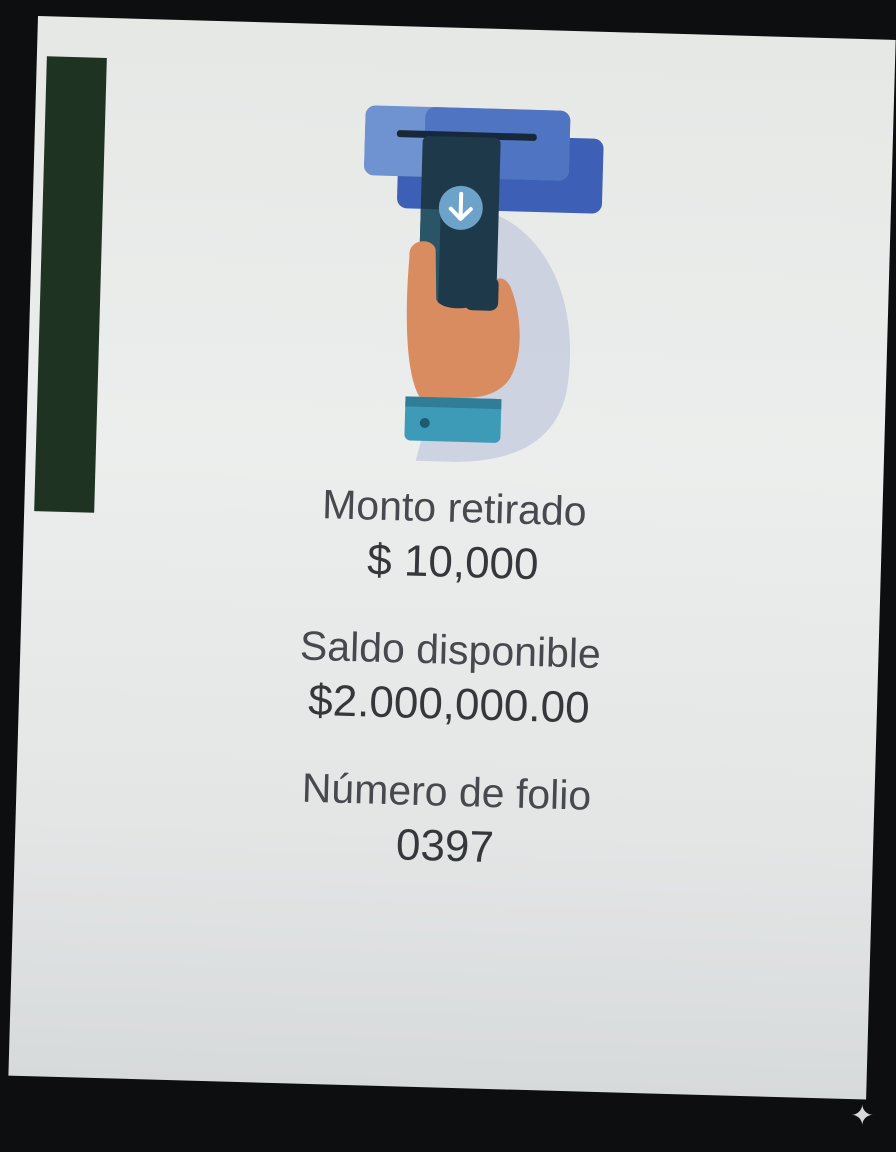 The height and width of the screenshot is (1152, 896). I want to click on amount-value: $ 10,000, so click(453, 562).